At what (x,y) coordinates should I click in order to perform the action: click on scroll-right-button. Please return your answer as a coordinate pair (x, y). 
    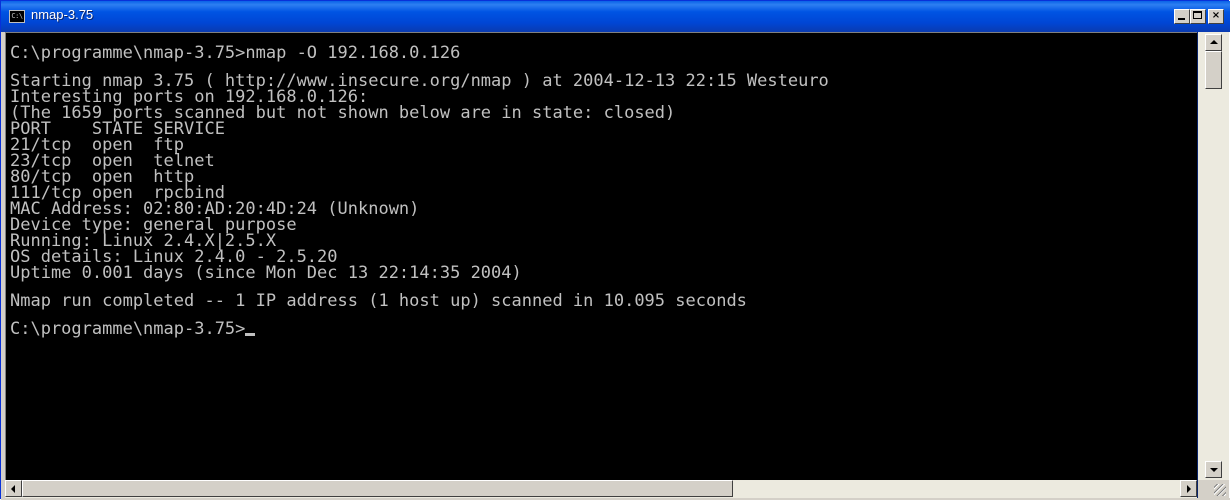
    Looking at the image, I should click on (1188, 488).